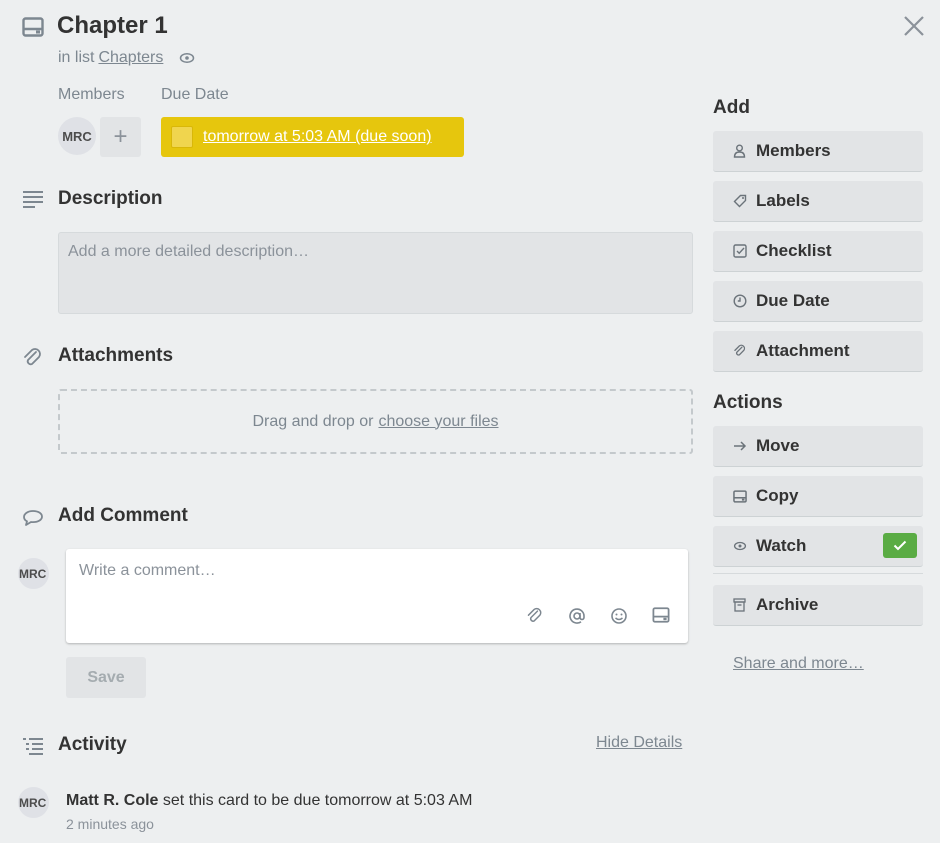  What do you see at coordinates (748, 402) in the screenshot?
I see `actions-heading: Actions` at bounding box center [748, 402].